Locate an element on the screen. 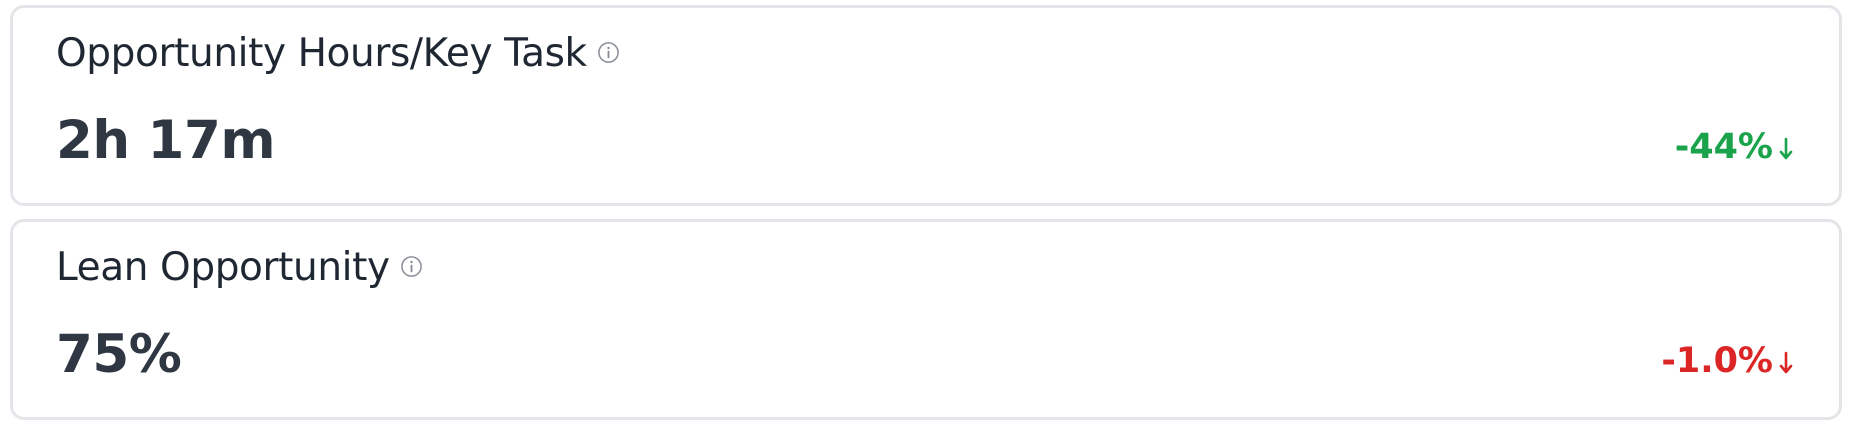 The height and width of the screenshot is (422, 1855). metric-change: -44% is located at coordinates (1734, 147).